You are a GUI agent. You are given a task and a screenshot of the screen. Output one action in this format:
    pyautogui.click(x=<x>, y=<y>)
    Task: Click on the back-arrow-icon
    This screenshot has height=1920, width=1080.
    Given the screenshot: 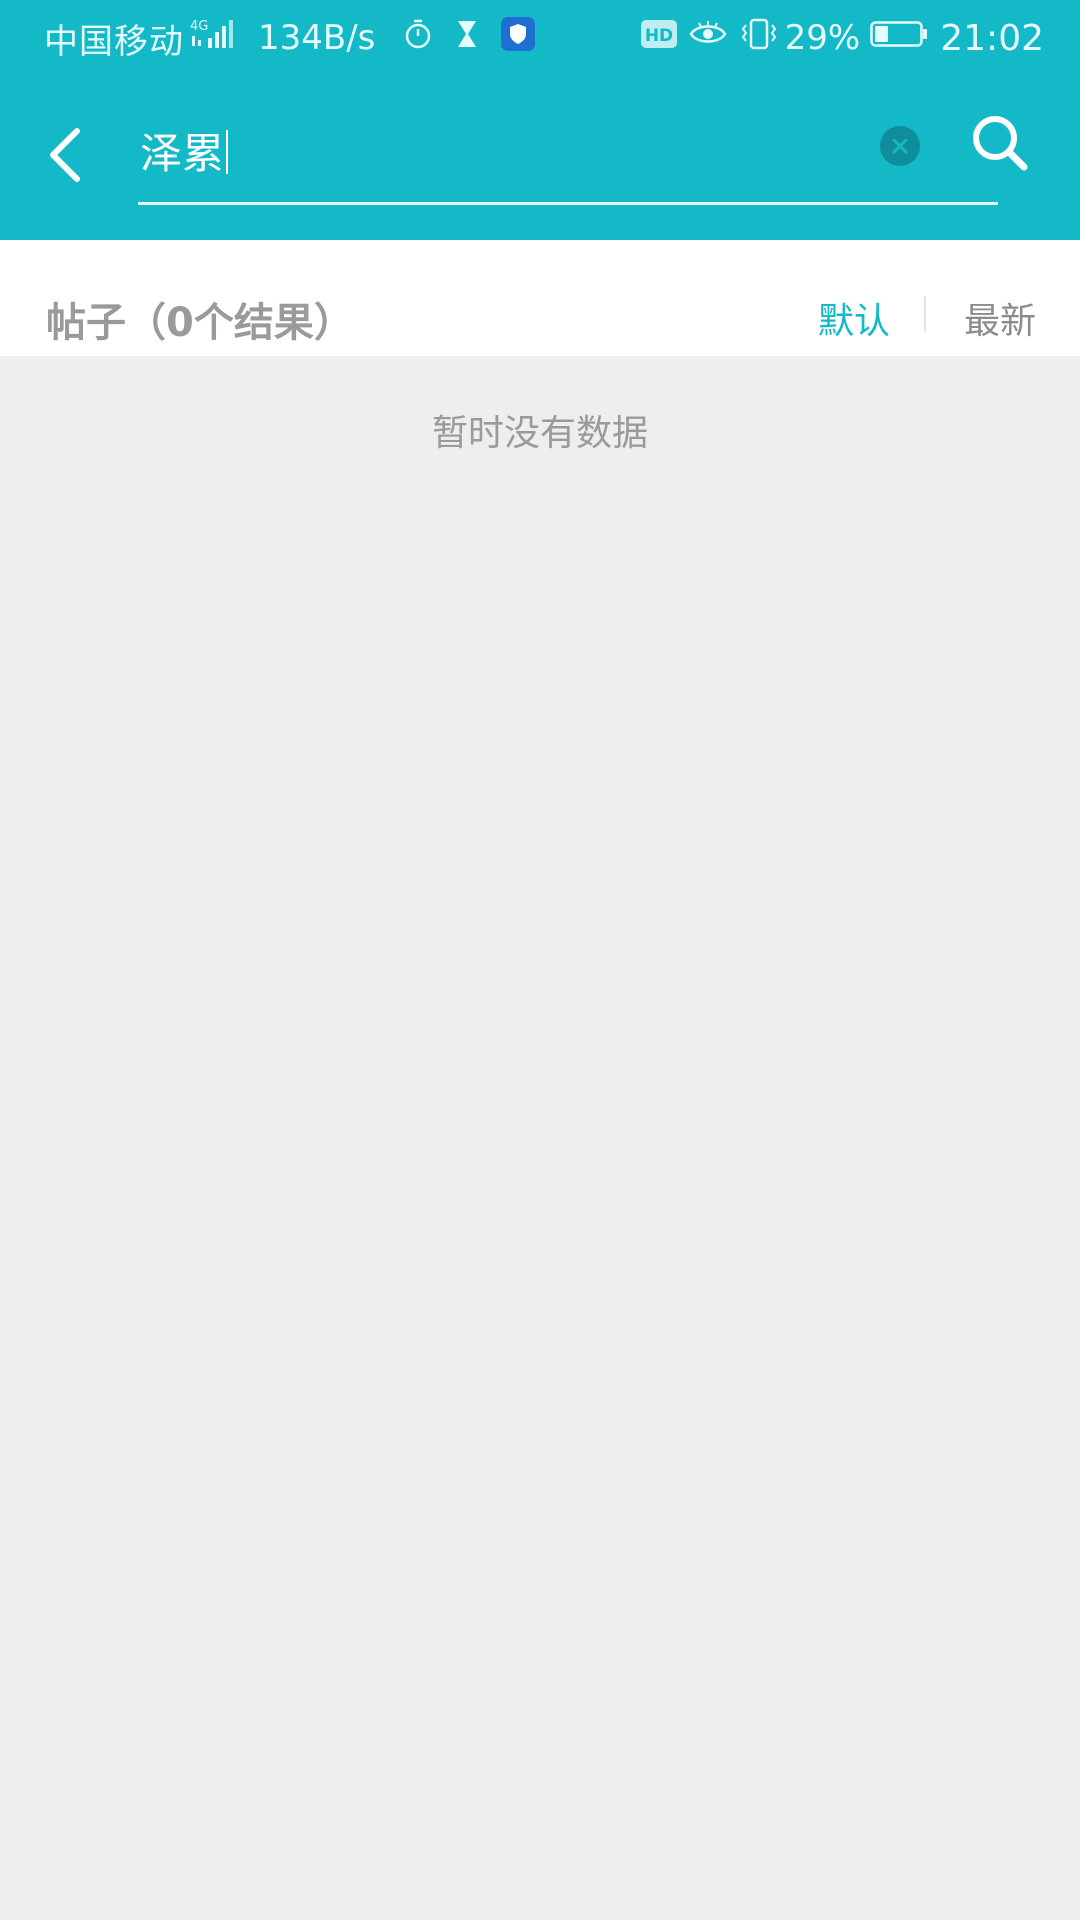 What is the action you would take?
    pyautogui.click(x=65, y=155)
    